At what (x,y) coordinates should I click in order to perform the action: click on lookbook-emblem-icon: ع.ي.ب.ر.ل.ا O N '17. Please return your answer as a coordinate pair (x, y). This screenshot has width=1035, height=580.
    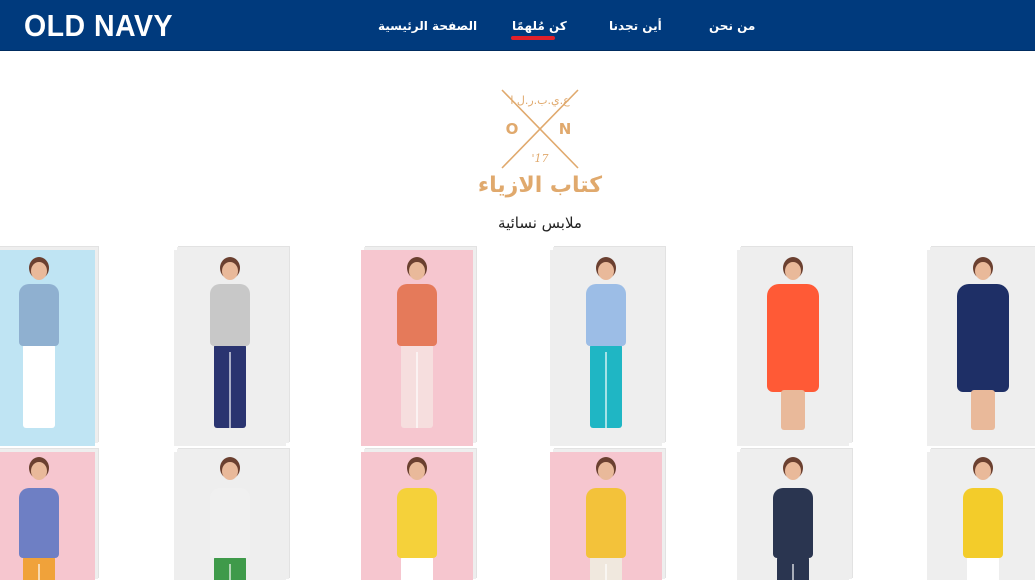
    Looking at the image, I should click on (540, 129).